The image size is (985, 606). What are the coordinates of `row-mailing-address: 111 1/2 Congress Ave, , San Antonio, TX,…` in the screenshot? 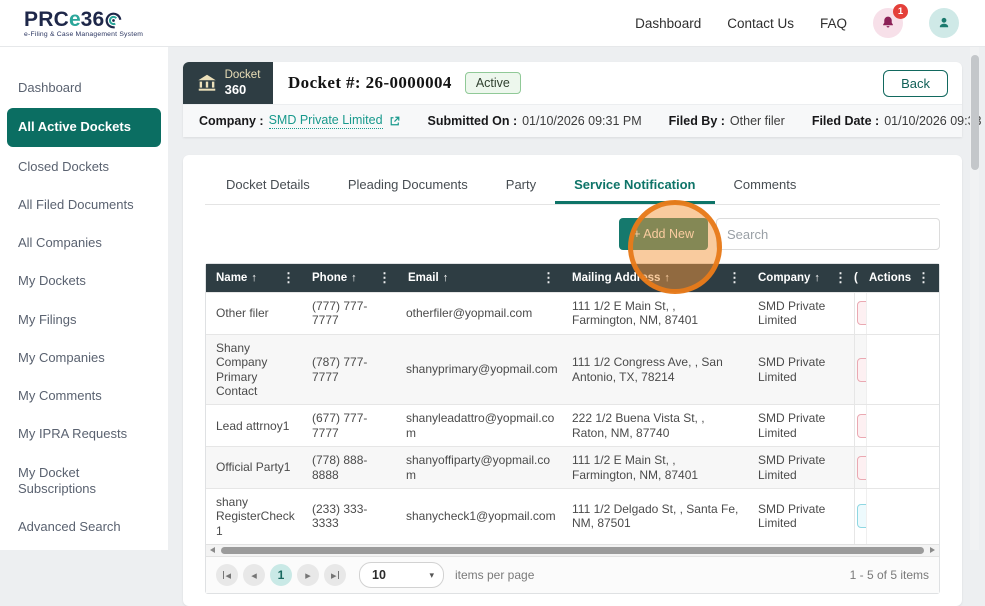 It's located at (647, 369).